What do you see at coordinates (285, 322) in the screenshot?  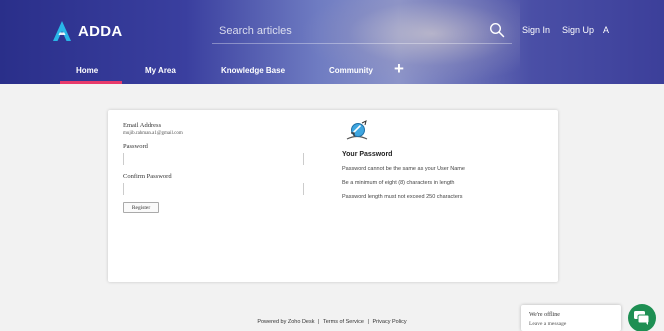 I see `powered-by-link: Powered by Zoho Desk` at bounding box center [285, 322].